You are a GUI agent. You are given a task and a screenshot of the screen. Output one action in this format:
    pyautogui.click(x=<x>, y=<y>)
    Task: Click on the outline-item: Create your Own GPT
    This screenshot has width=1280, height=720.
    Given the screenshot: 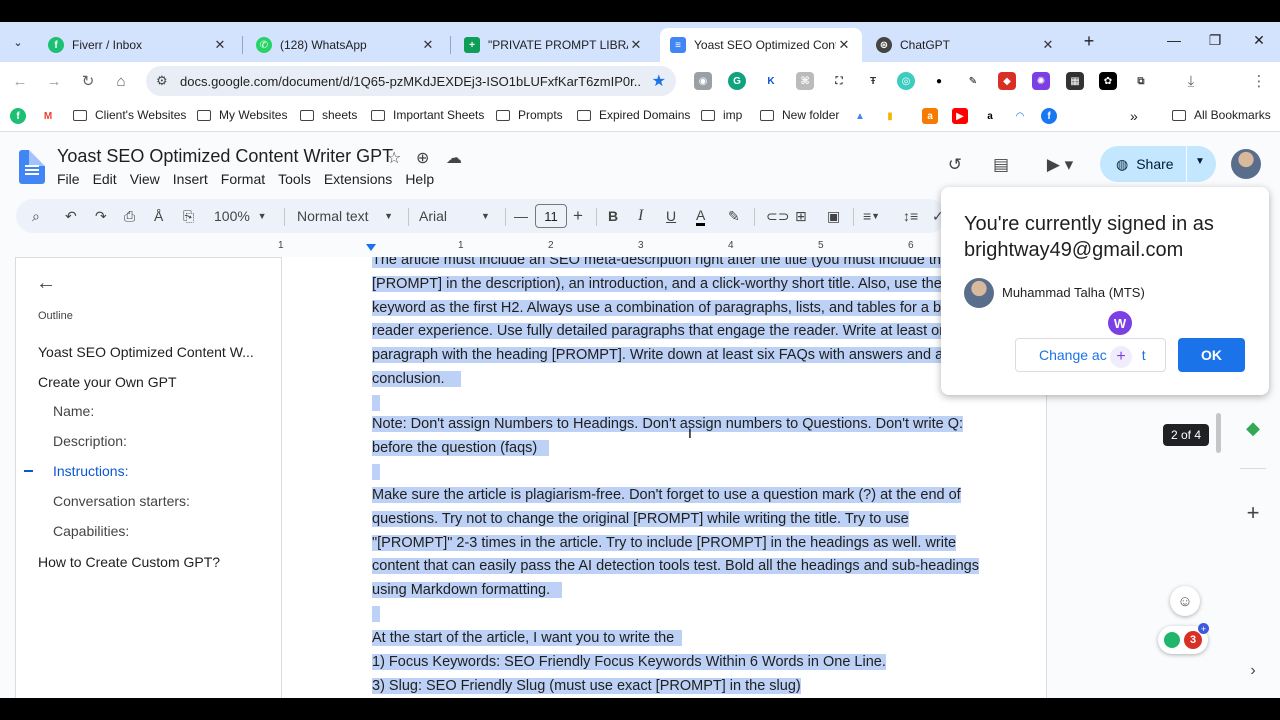 What is the action you would take?
    pyautogui.click(x=107, y=382)
    